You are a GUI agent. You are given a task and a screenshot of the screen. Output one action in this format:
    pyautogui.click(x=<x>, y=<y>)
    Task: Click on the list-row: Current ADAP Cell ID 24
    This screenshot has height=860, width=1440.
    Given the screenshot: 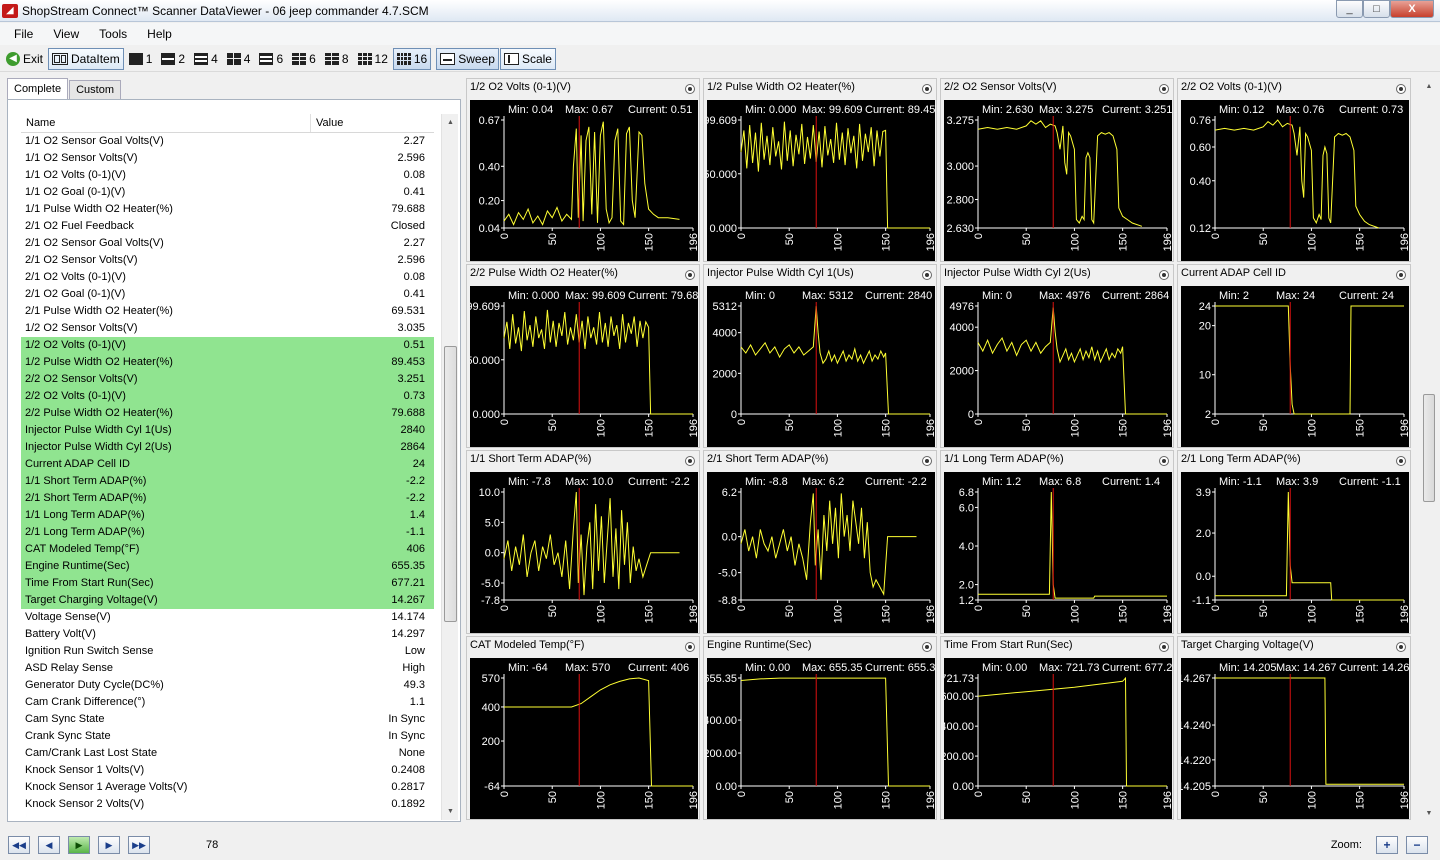 What is the action you would take?
    pyautogui.click(x=227, y=464)
    